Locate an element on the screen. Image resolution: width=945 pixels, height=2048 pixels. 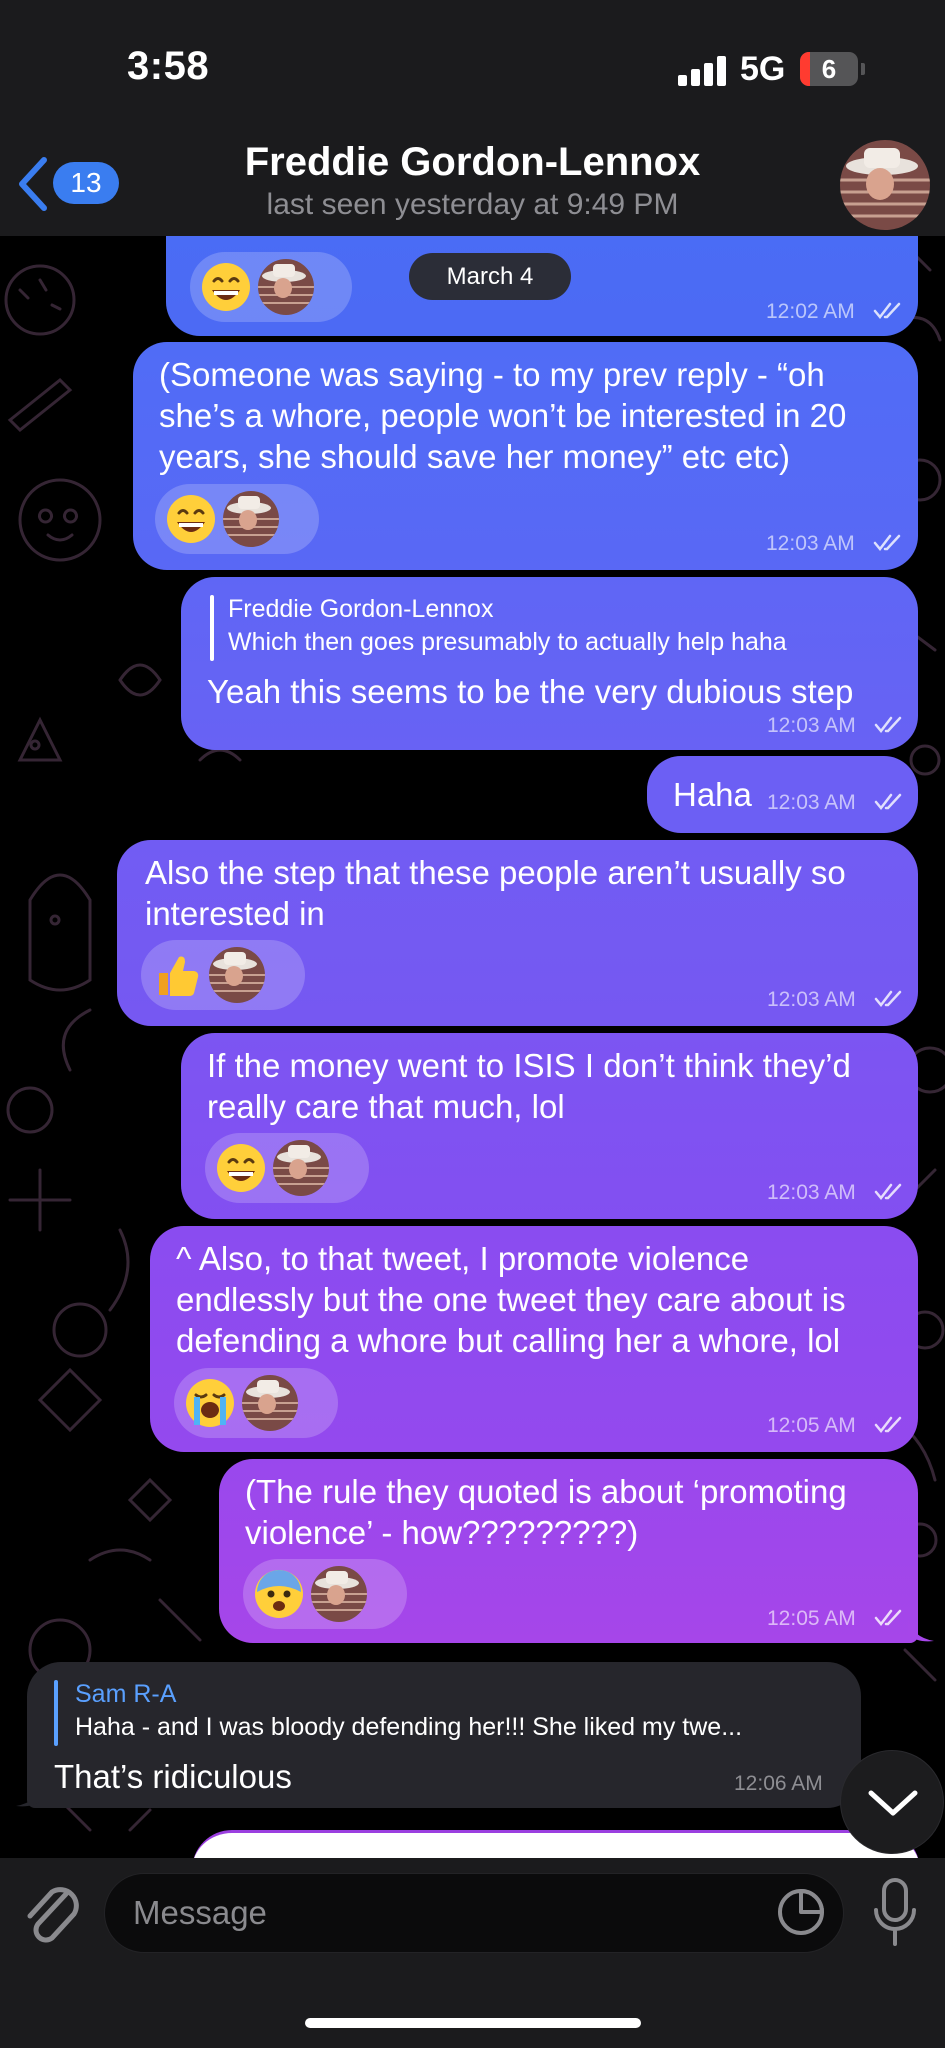
message-line: really care that much, lol is located at coordinates (386, 1106).